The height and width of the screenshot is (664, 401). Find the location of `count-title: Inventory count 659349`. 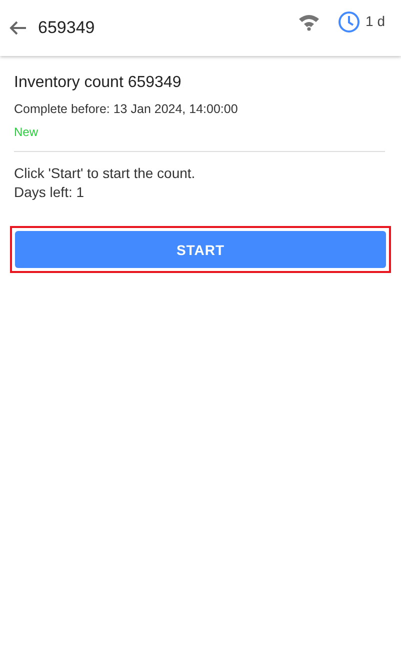

count-title: Inventory count 659349 is located at coordinates (98, 83).